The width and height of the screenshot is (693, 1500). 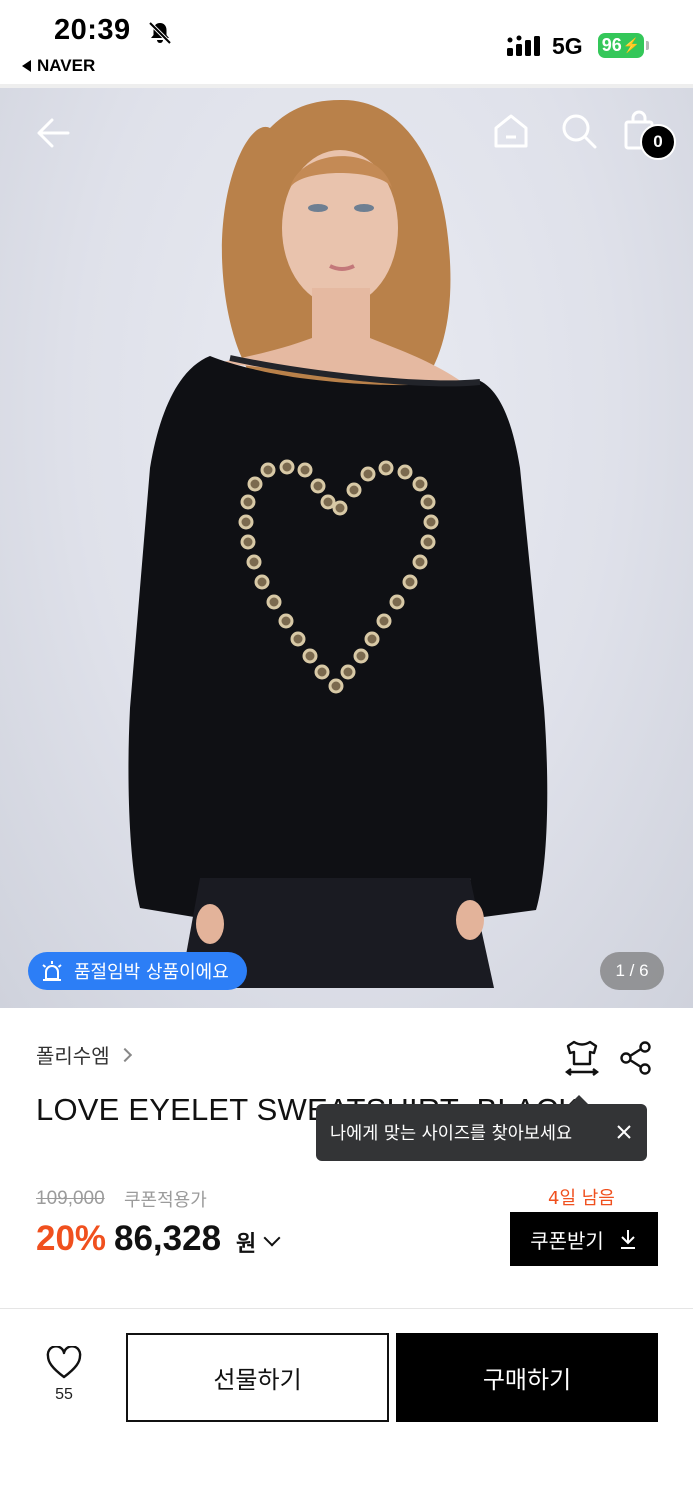 I want to click on back-app-label: NAVER, so click(x=66, y=65).